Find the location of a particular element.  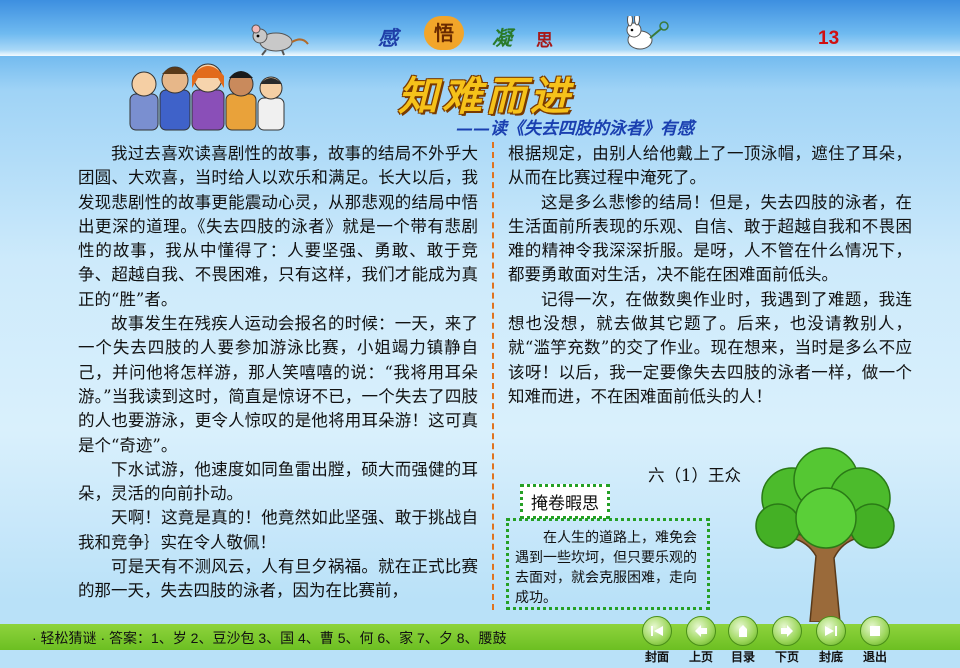

reflection-title: 掩卷暇思 is located at coordinates (565, 501).